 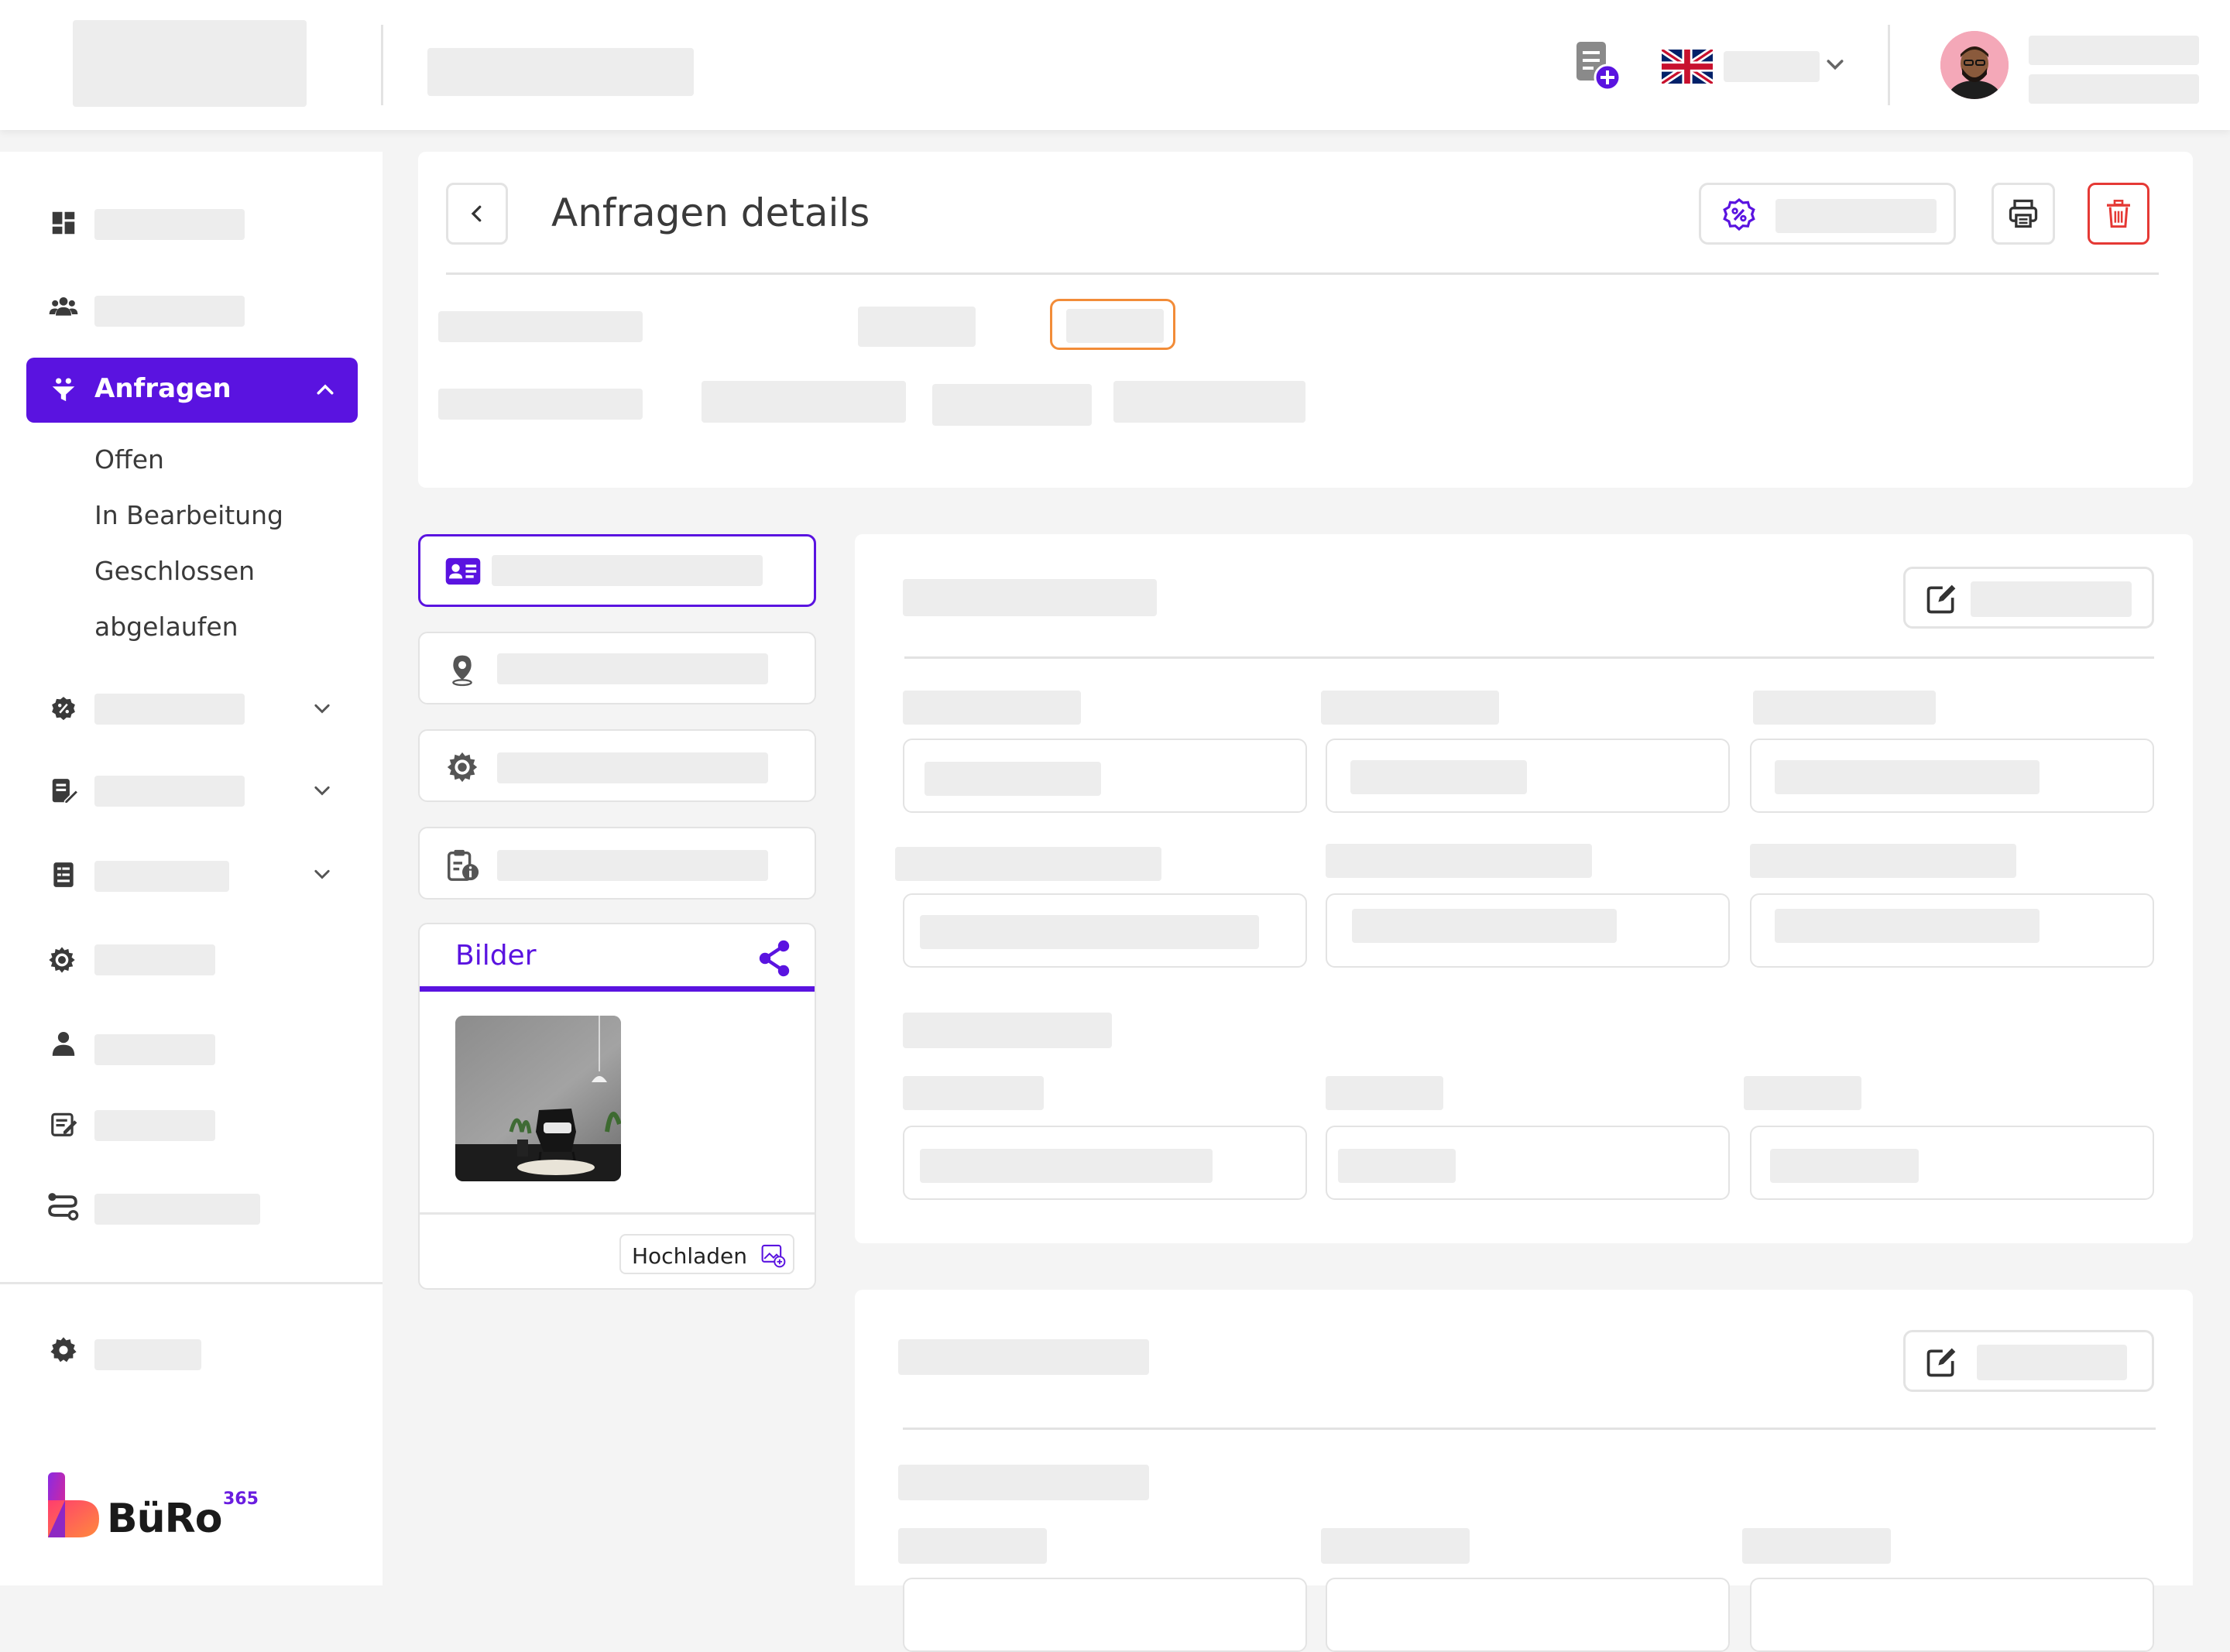 I want to click on card-title-placeholder, so click(x=1030, y=597).